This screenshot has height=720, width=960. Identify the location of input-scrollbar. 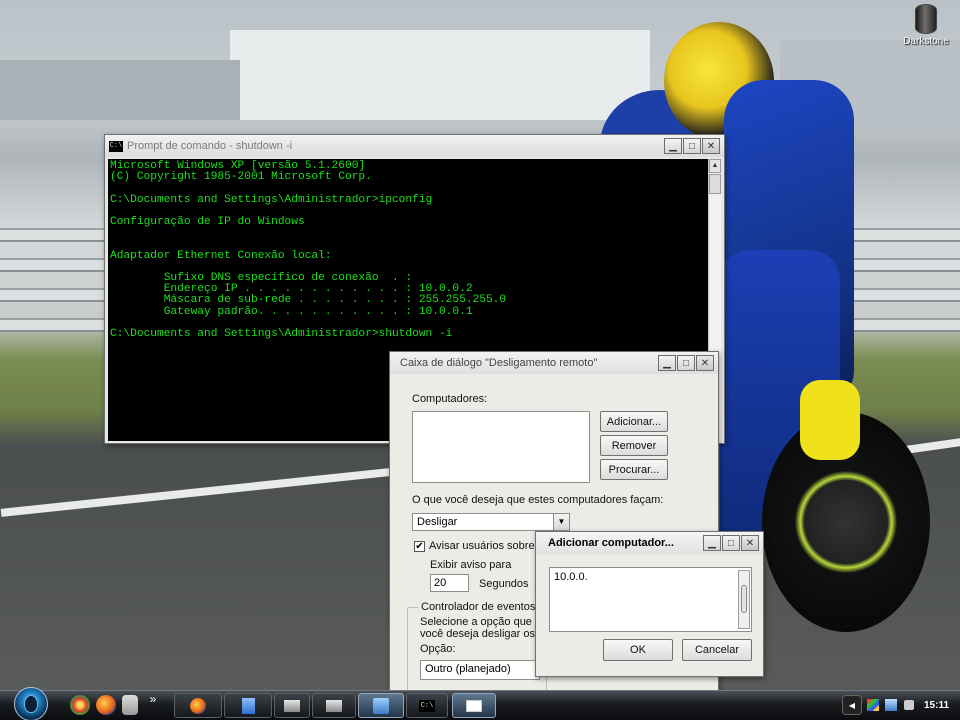
(744, 599).